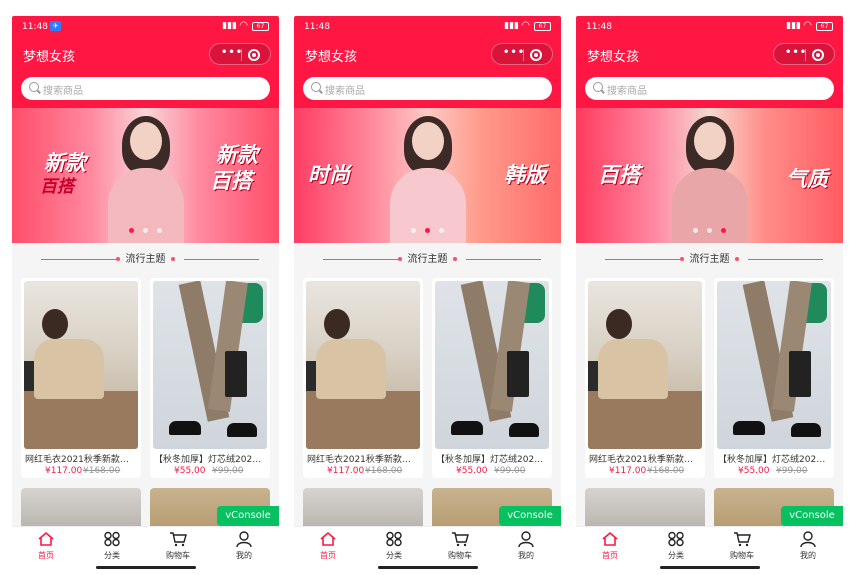 This screenshot has width=851, height=575. I want to click on home-indicator, so click(428, 567).